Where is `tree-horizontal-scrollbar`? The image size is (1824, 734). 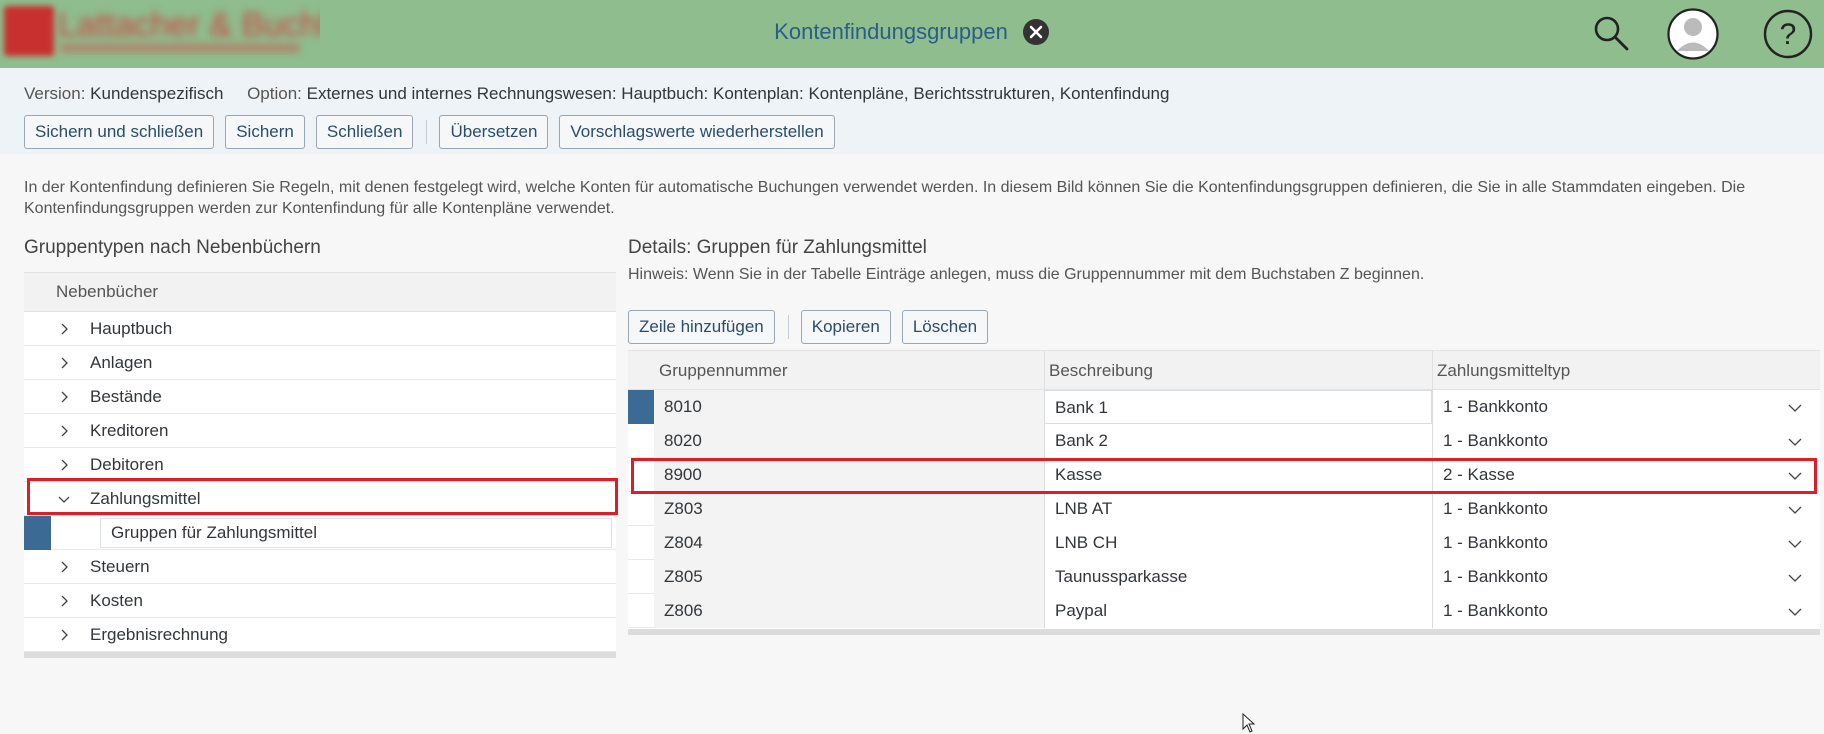
tree-horizontal-scrollbar is located at coordinates (320, 655).